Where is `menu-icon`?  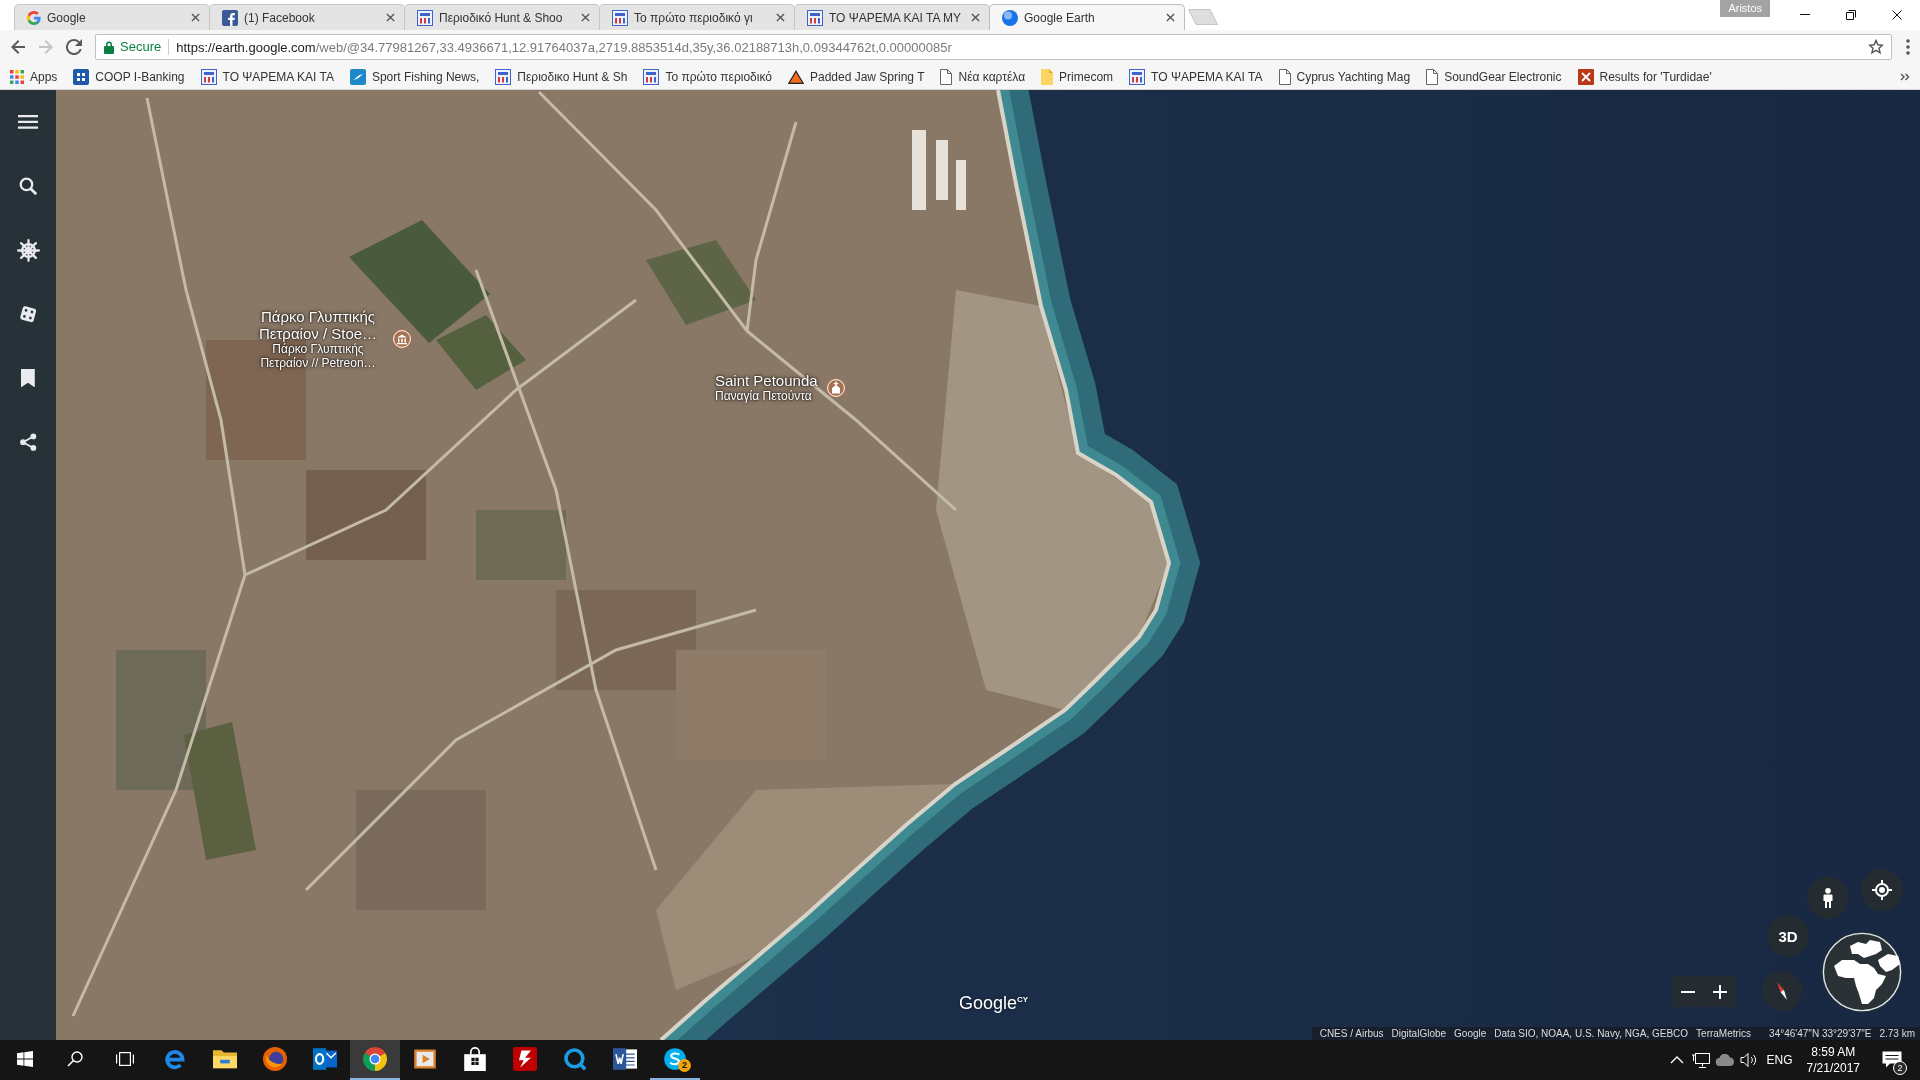 menu-icon is located at coordinates (28, 122).